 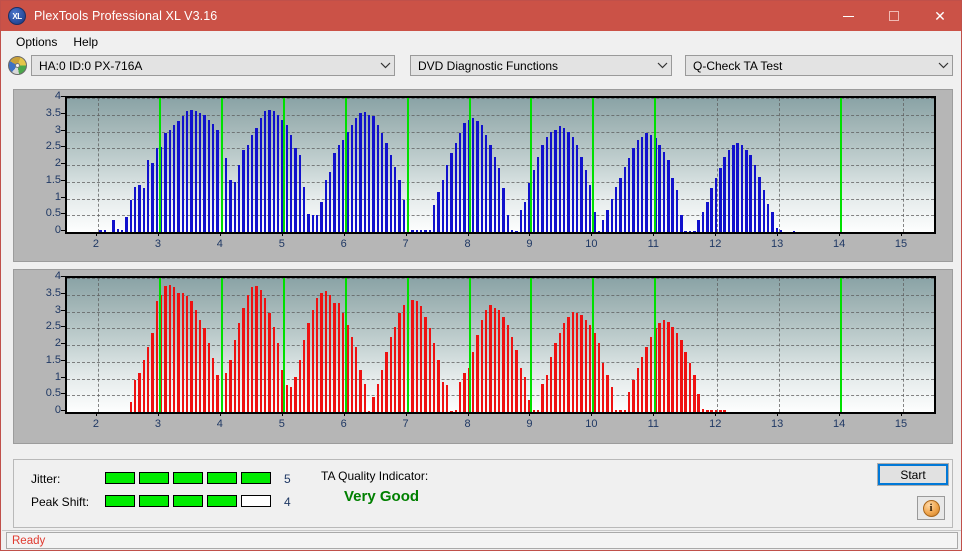 I want to click on minimize-button, so click(x=848, y=16).